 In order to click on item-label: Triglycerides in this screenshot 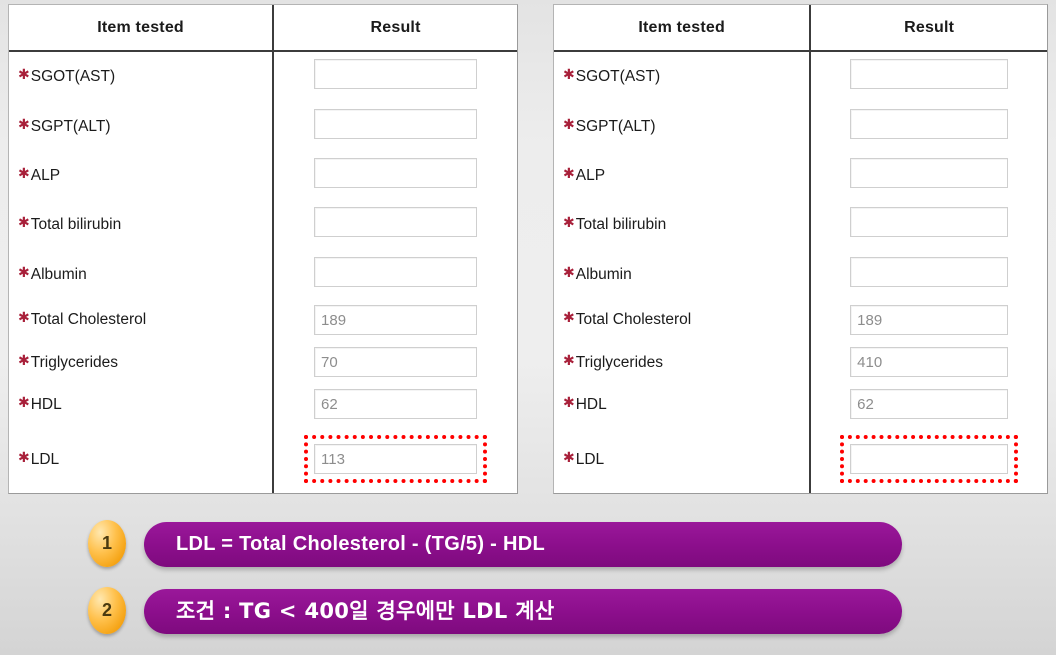, I will do `click(74, 362)`.